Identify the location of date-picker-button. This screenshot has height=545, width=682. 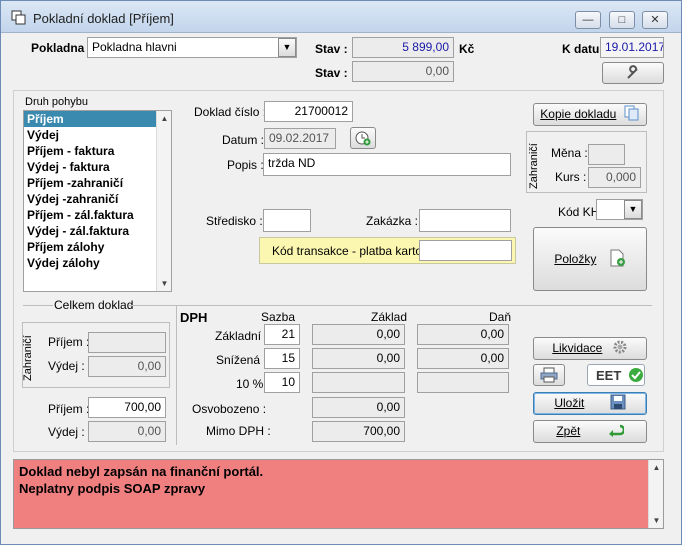
(363, 138).